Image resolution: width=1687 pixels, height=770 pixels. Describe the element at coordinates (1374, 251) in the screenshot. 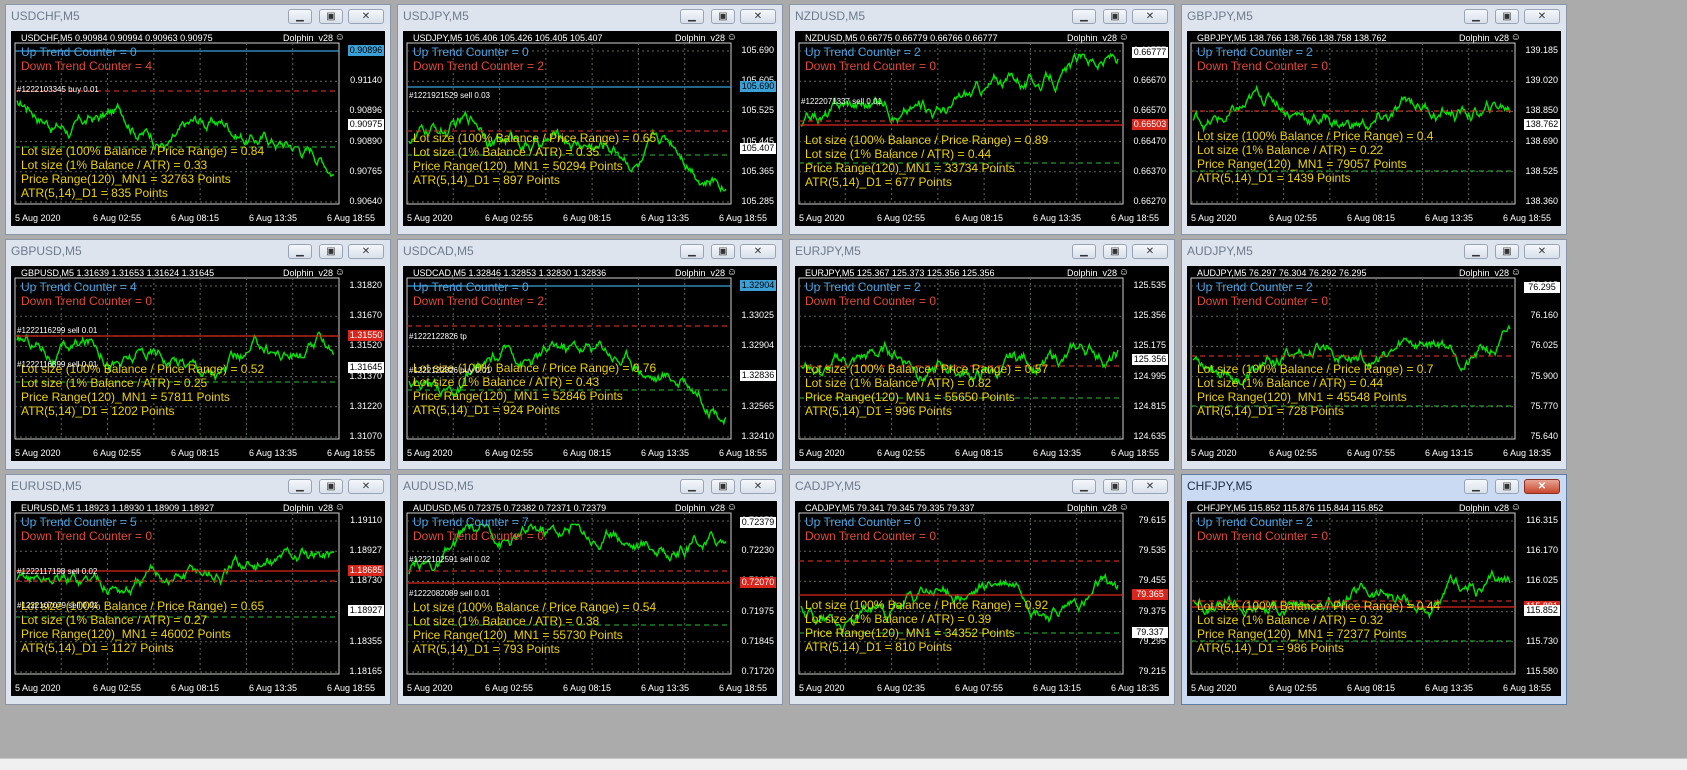

I see `window-titlebar: AUDJPY,M5 ▁ ▣ ✕` at that location.